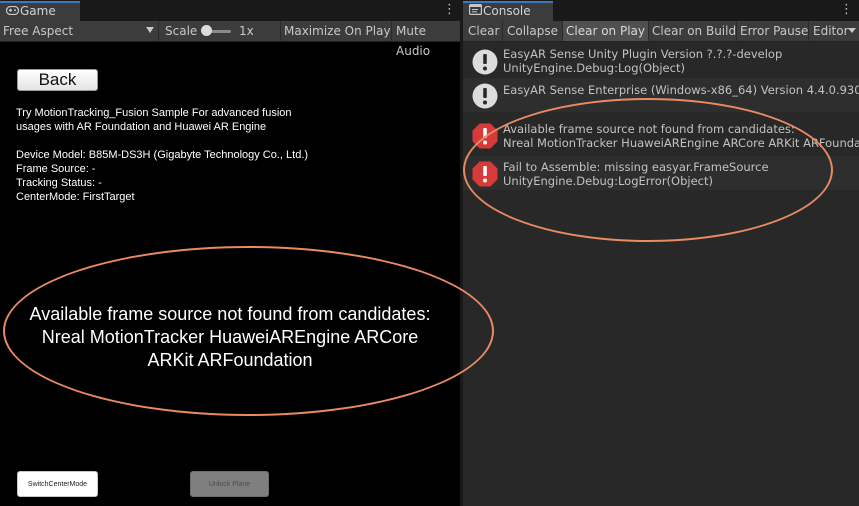  I want to click on scale-value: 1x, so click(246, 31).